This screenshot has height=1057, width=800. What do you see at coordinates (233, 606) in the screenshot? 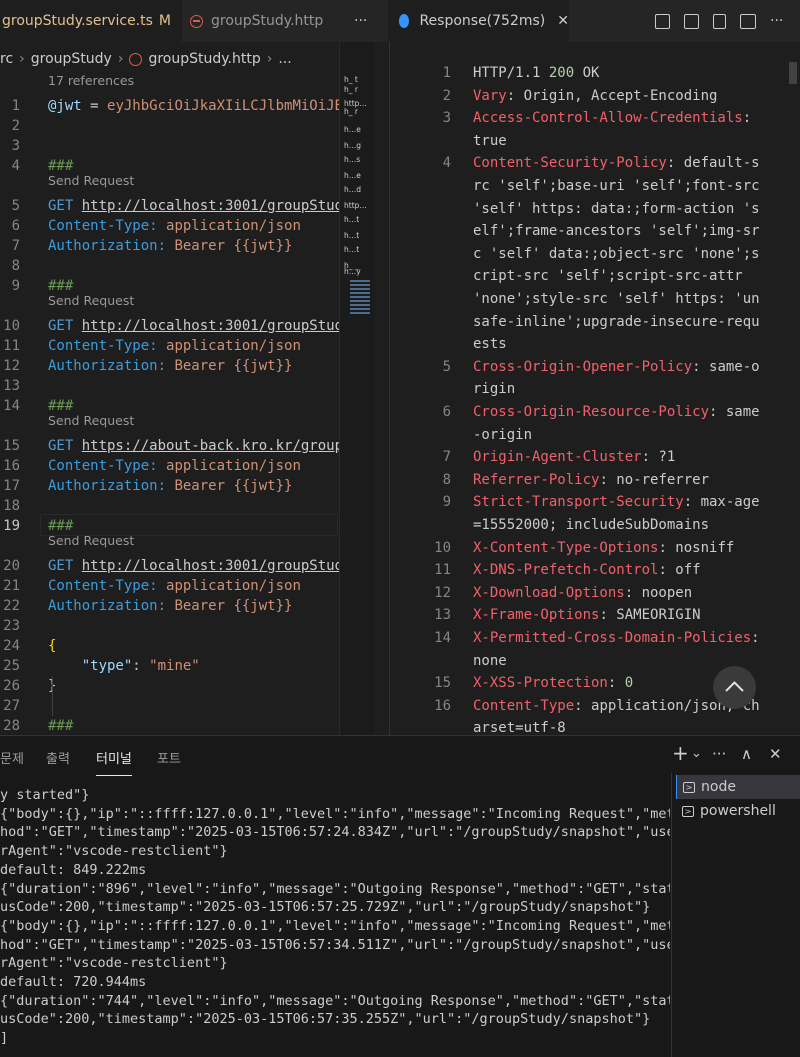
I see `token-hval: Bearer {{jwt}}` at bounding box center [233, 606].